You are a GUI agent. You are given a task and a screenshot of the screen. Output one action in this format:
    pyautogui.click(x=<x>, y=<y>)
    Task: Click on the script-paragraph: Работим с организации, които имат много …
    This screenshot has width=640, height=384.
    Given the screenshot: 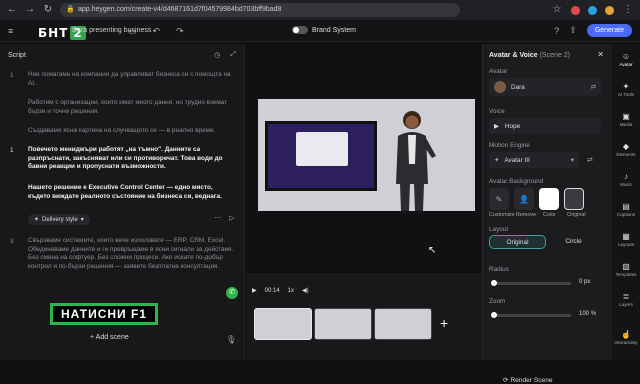 What is the action you would take?
    pyautogui.click(x=132, y=107)
    